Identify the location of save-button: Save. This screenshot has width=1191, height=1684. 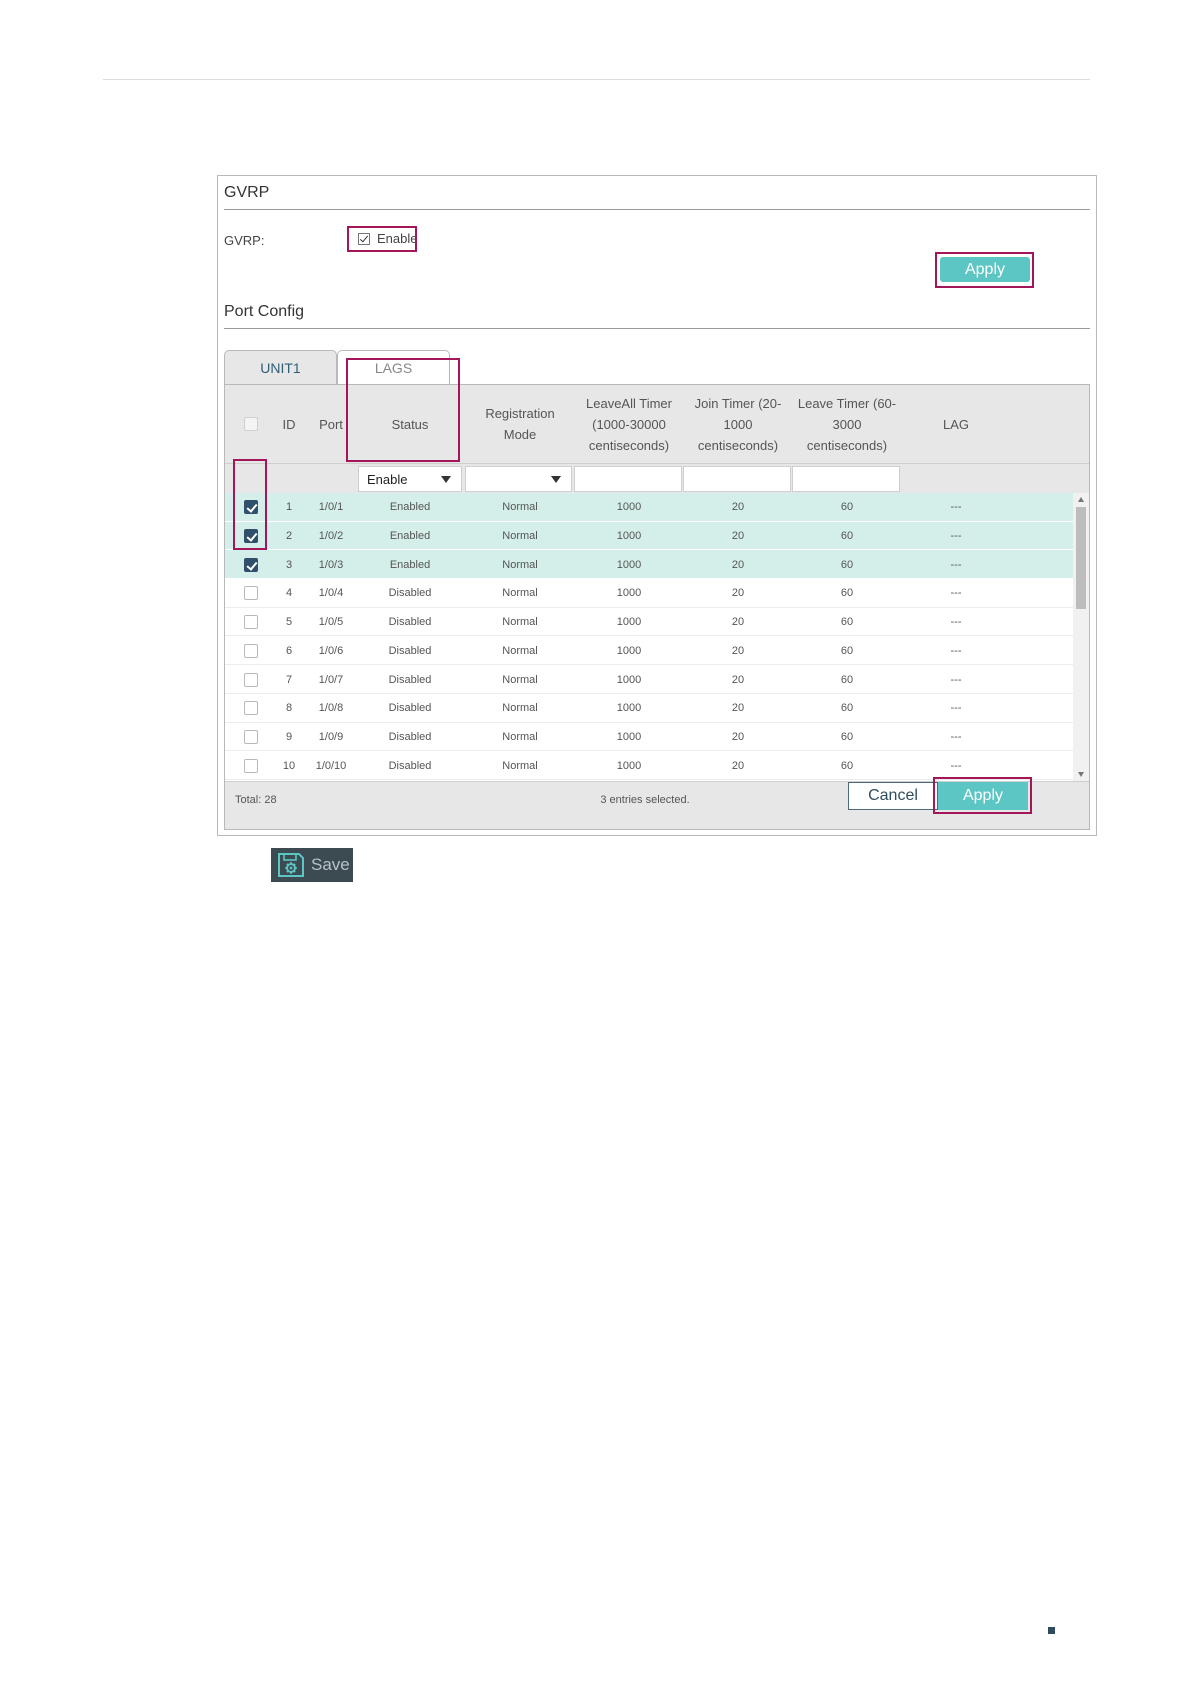
(312, 865).